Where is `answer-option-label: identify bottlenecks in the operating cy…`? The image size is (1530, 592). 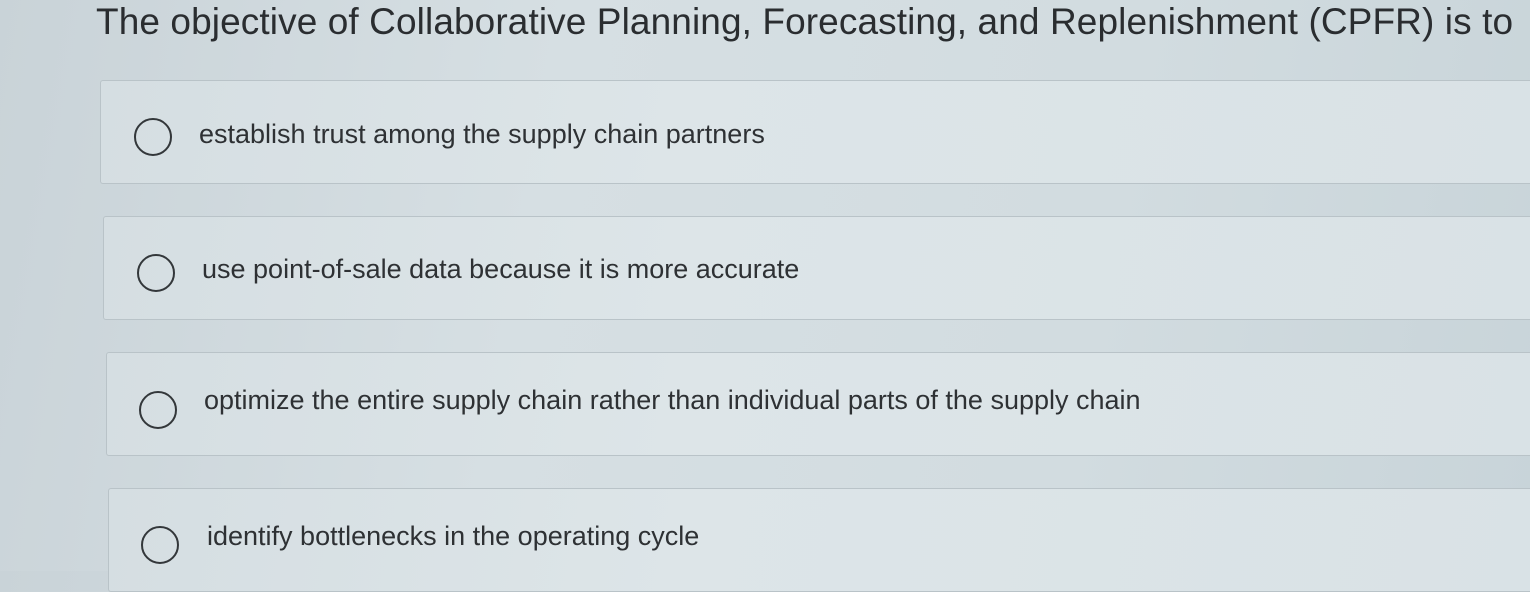
answer-option-label: identify bottlenecks in the operating cy… is located at coordinates (453, 536).